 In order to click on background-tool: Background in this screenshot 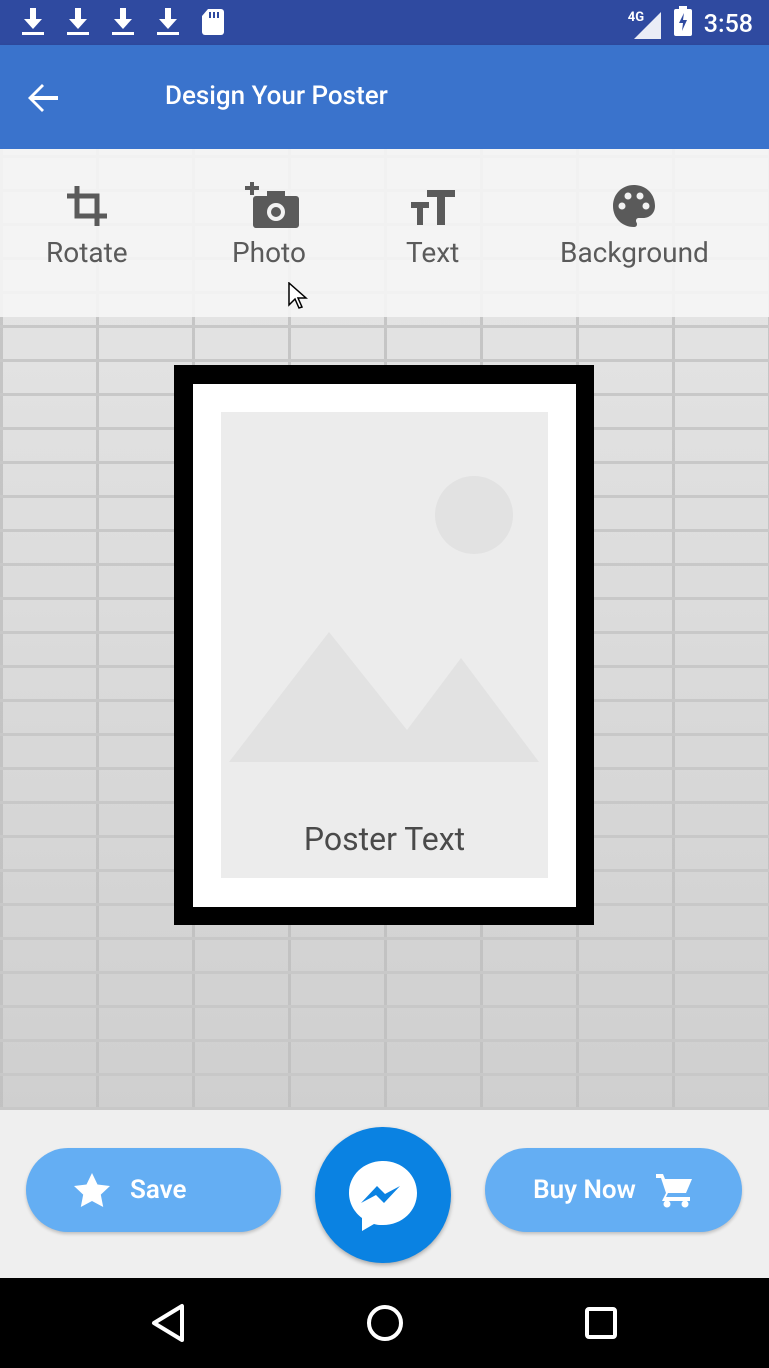, I will do `click(634, 225)`.